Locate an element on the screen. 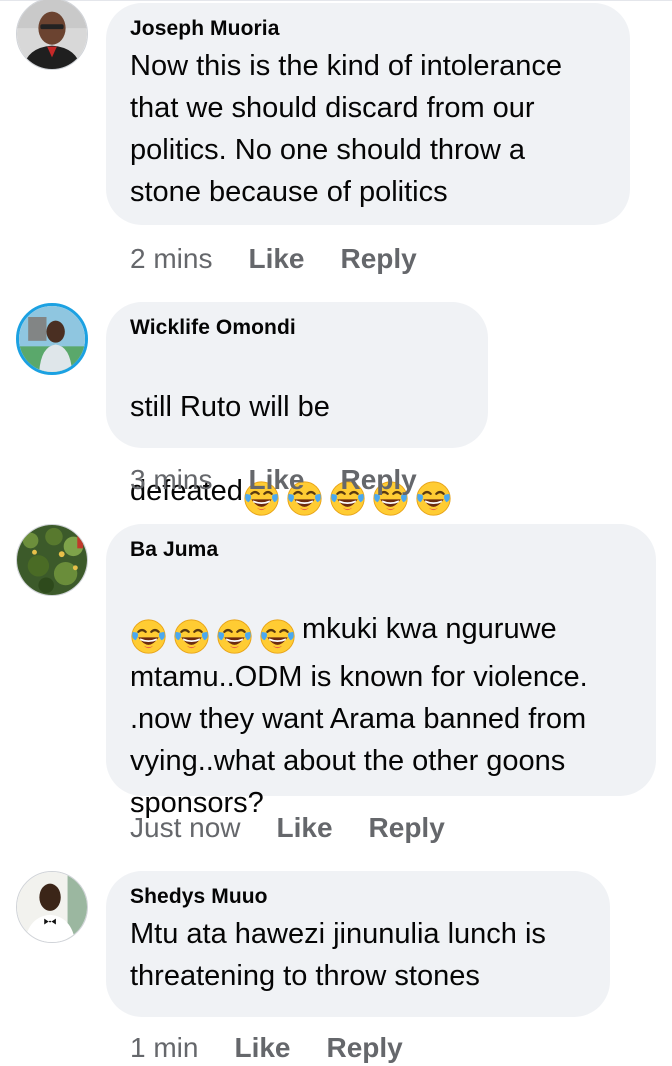 The height and width of the screenshot is (1066, 672). comment-time: 1 min is located at coordinates (164, 1047).